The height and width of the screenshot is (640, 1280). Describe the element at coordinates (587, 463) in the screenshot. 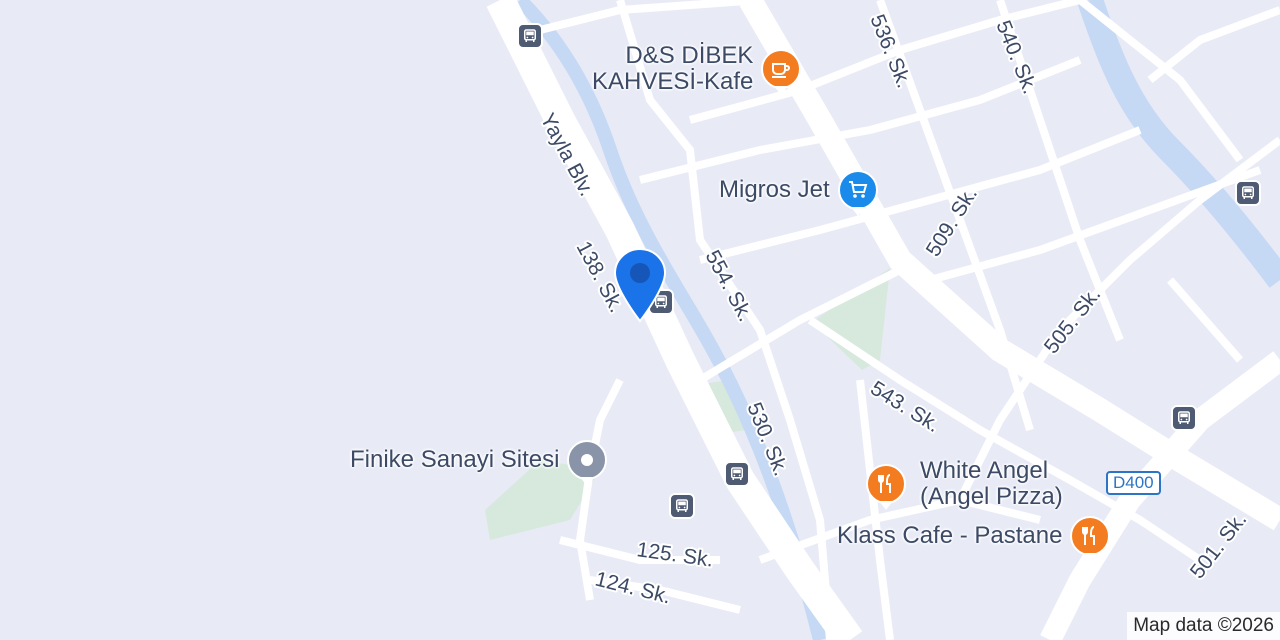

I see `place-icon` at that location.